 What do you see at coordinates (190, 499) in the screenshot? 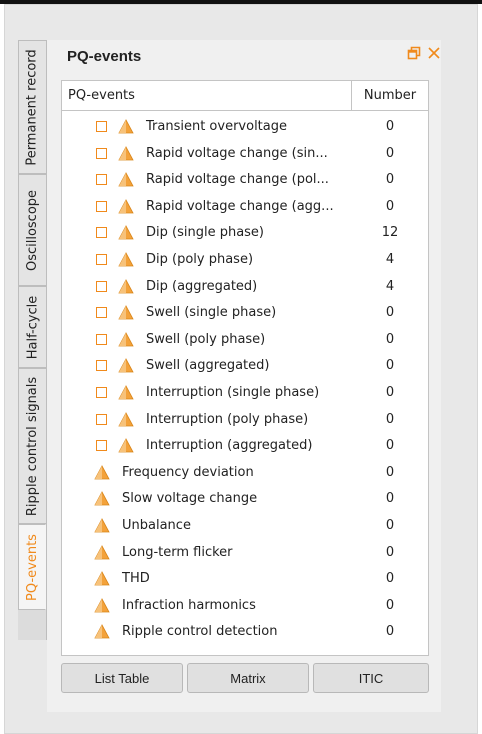
I see `row-label: Slow voltage change` at bounding box center [190, 499].